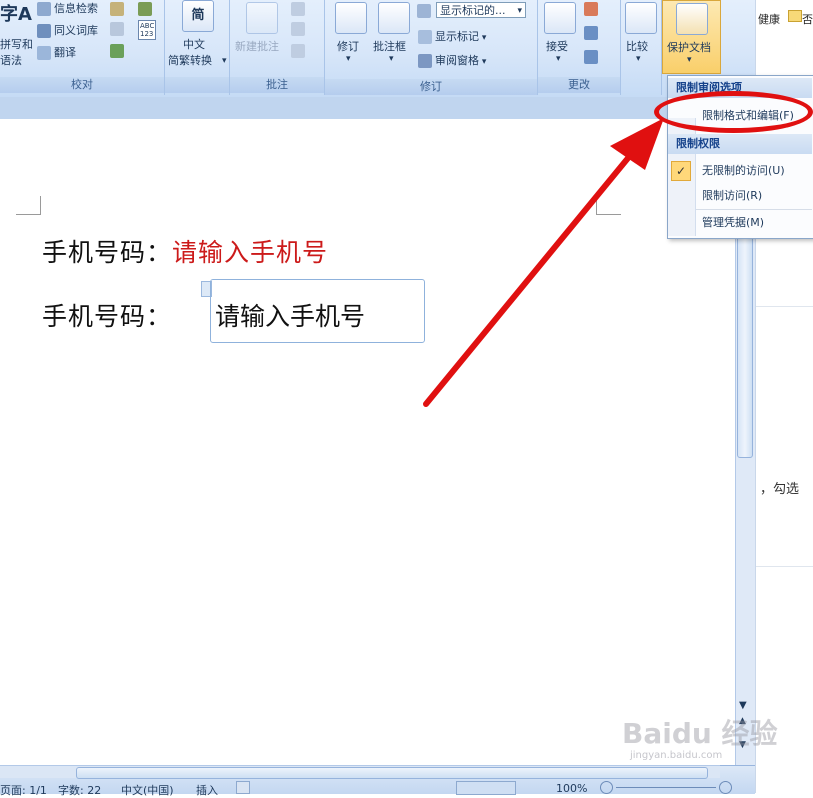  Describe the element at coordinates (637, 144) in the screenshot. I see `arrow-head` at that location.